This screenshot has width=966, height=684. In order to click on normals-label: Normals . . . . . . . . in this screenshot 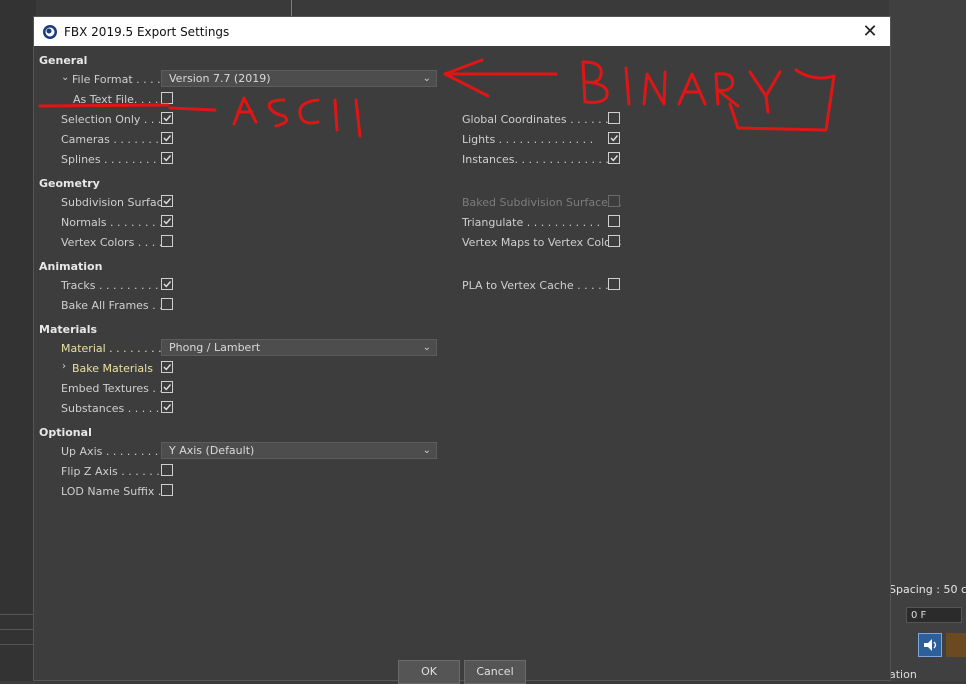, I will do `click(112, 222)`.